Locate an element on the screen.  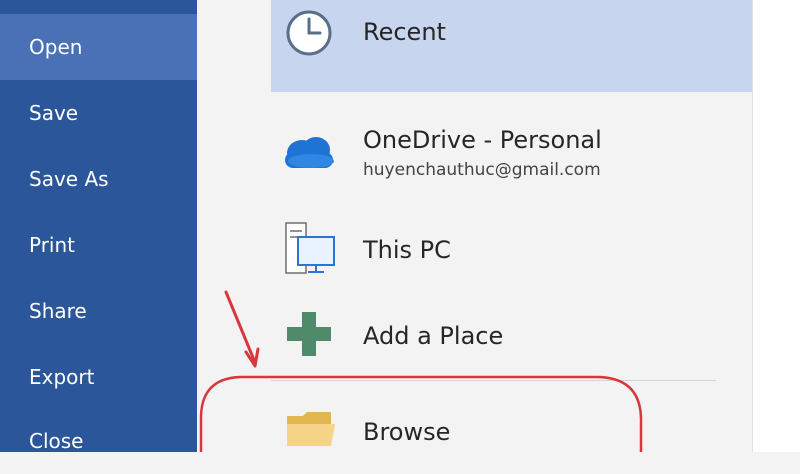
nav-save: Save is located at coordinates (98, 113).